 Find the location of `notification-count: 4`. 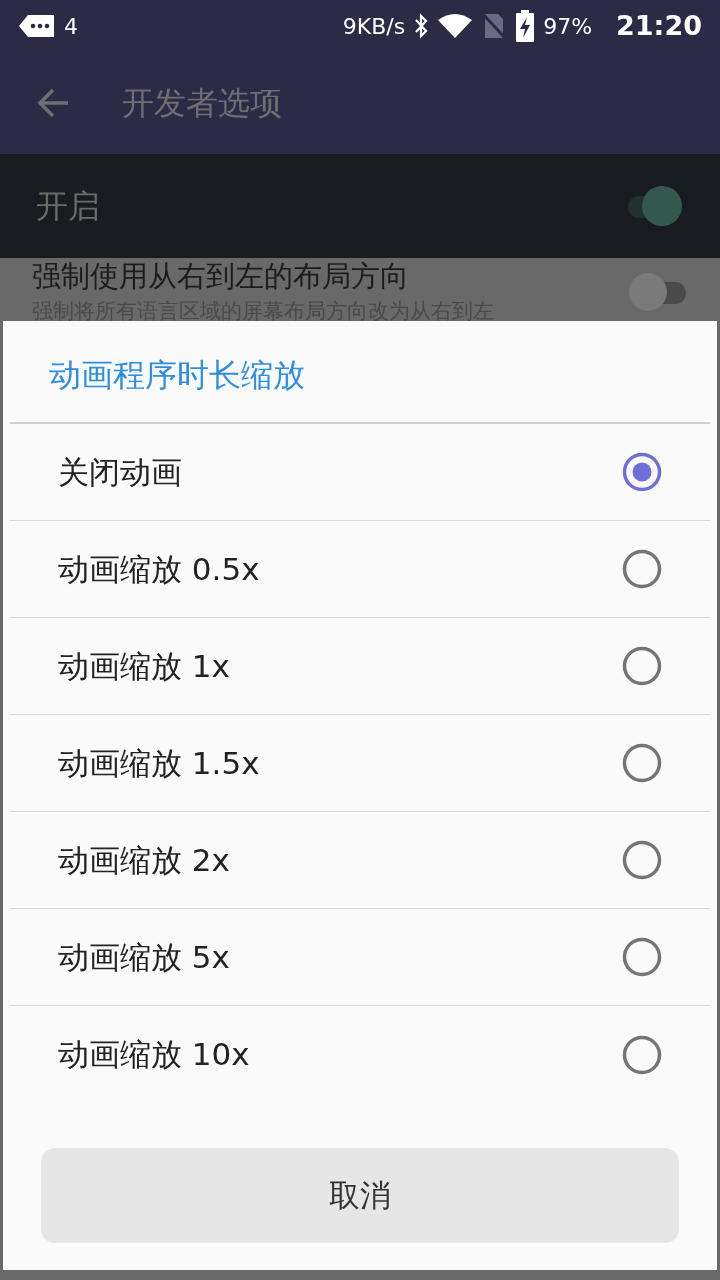

notification-count: 4 is located at coordinates (71, 26).